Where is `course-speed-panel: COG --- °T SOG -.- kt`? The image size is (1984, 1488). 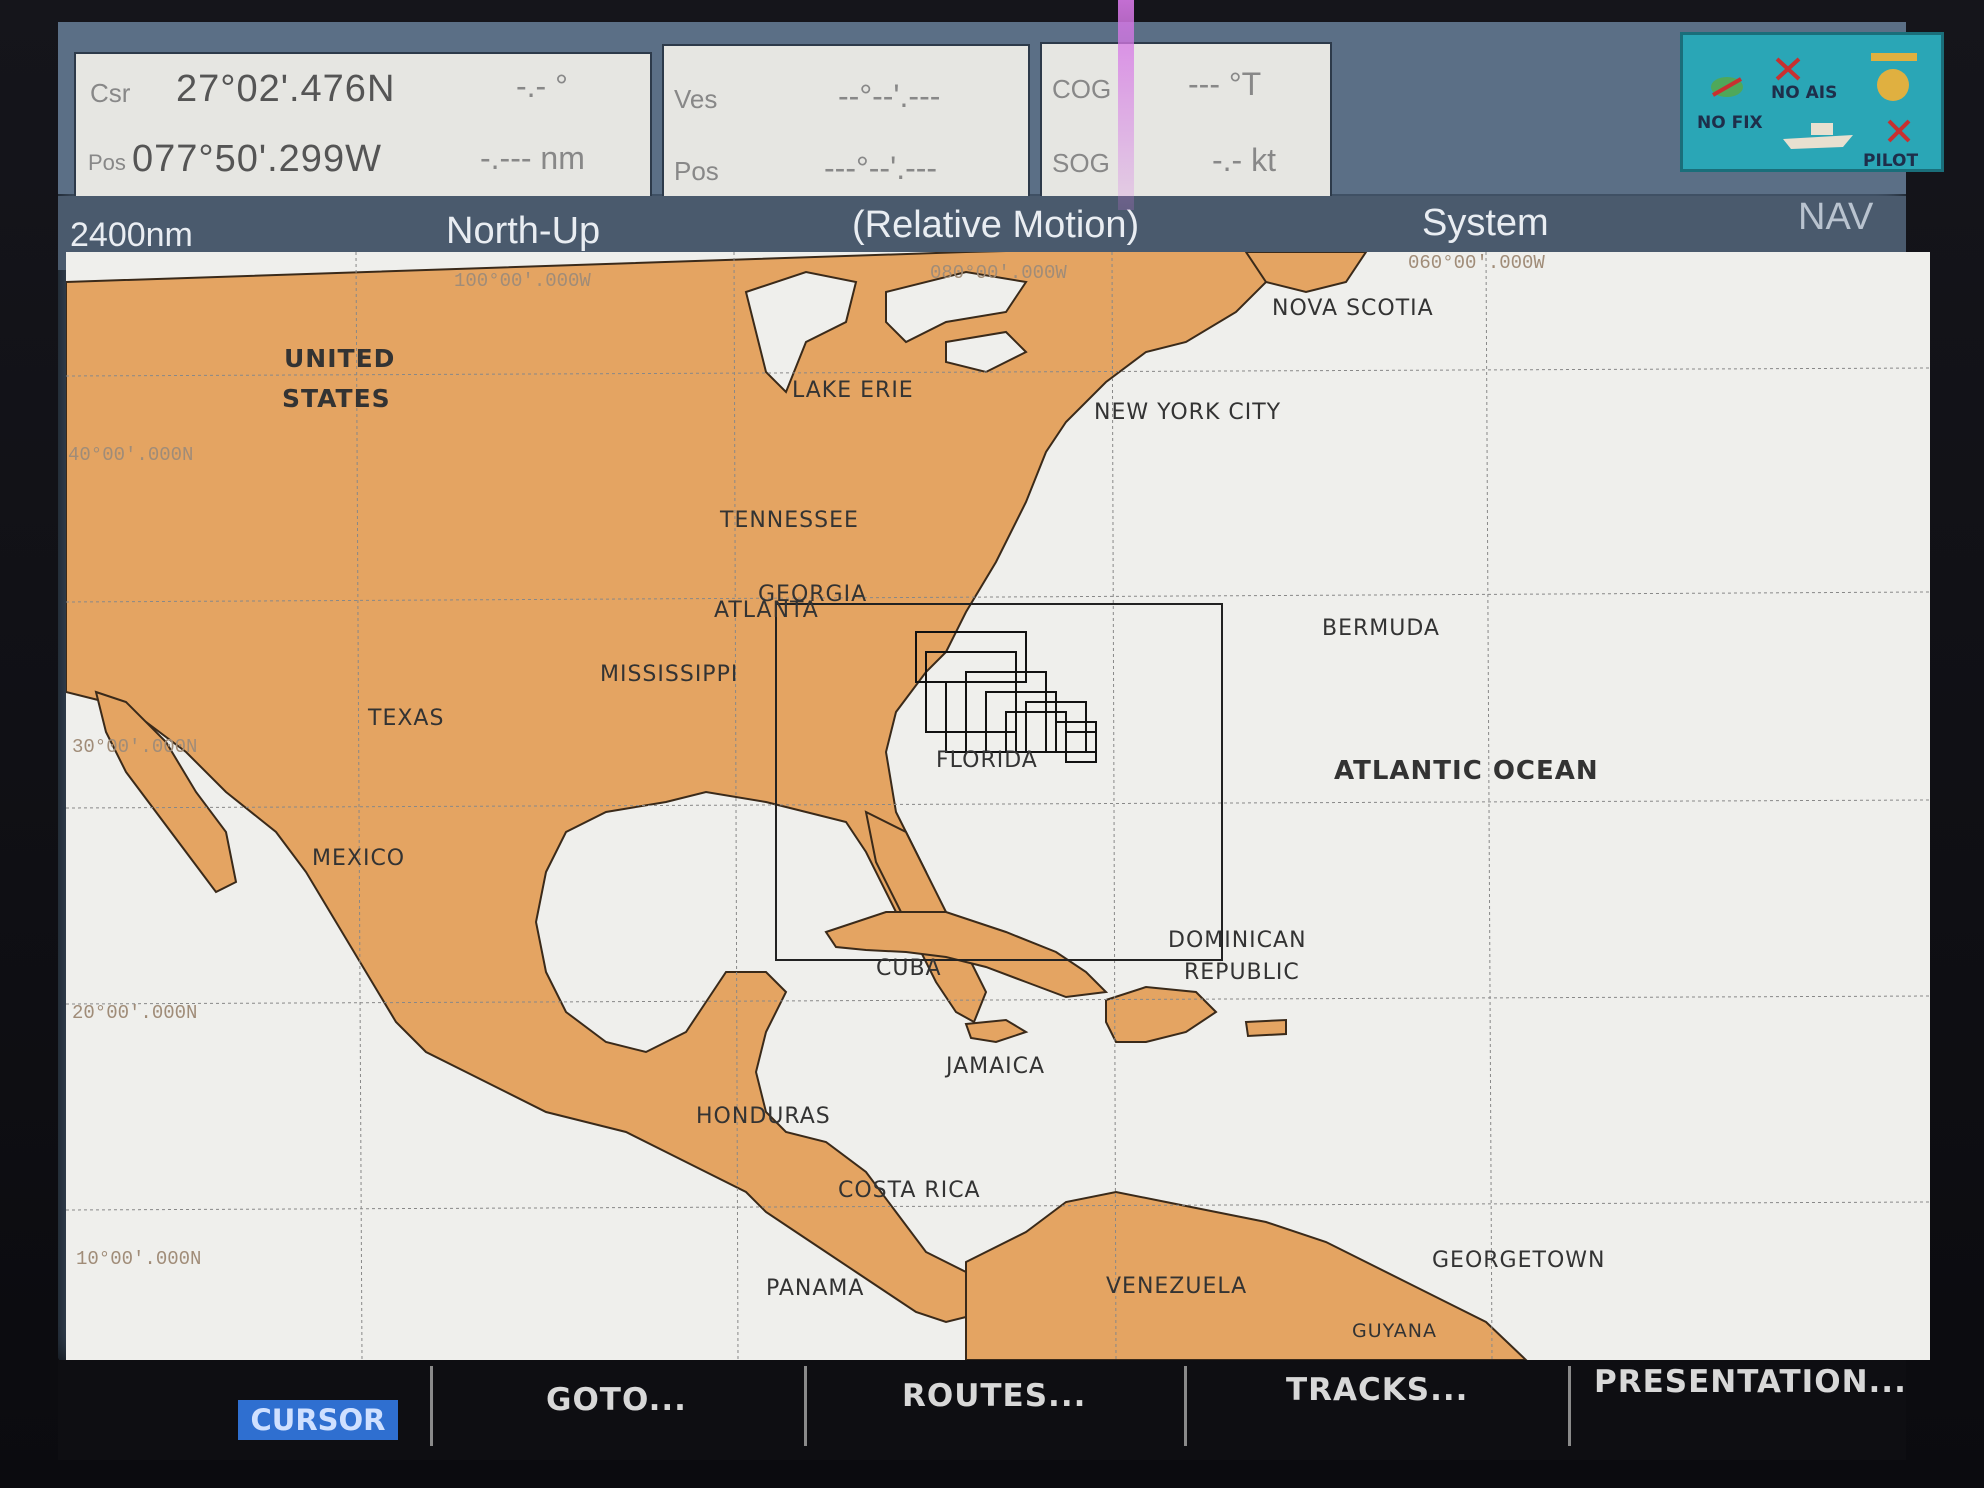 course-speed-panel: COG --- °T SOG -.- kt is located at coordinates (1186, 121).